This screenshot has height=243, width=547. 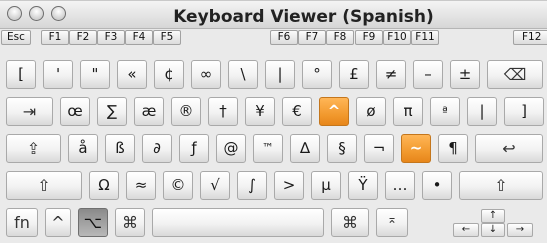 I want to click on key-f11: F11, so click(x=425, y=37).